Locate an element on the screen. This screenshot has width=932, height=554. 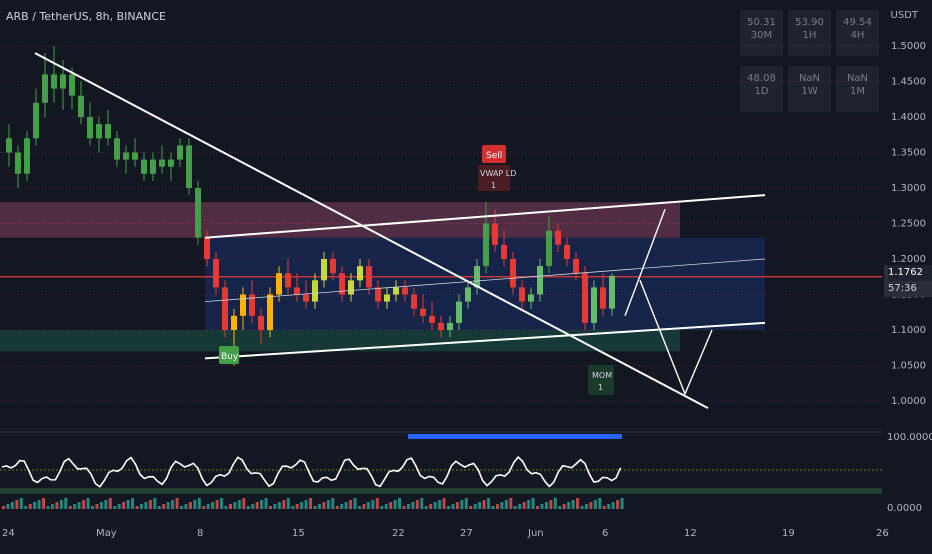
price-axis-label: 1.2000 is located at coordinates (908, 259).